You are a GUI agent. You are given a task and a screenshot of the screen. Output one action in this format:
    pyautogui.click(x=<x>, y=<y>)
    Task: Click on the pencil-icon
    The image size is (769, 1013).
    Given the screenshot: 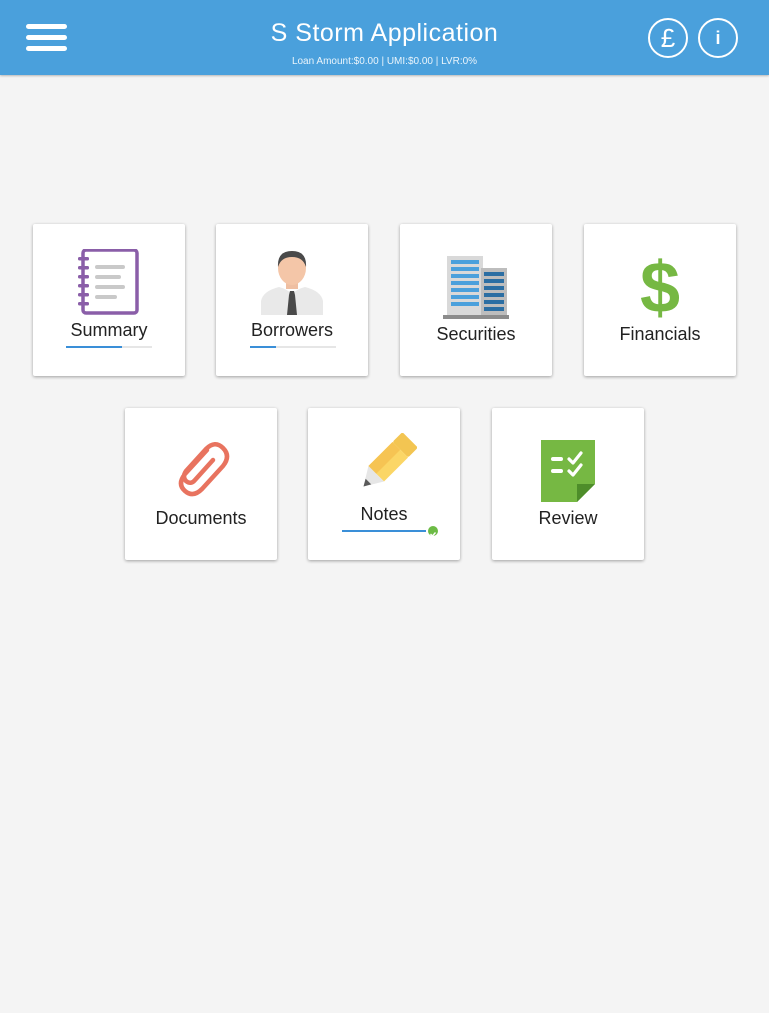 What is the action you would take?
    pyautogui.click(x=390, y=460)
    